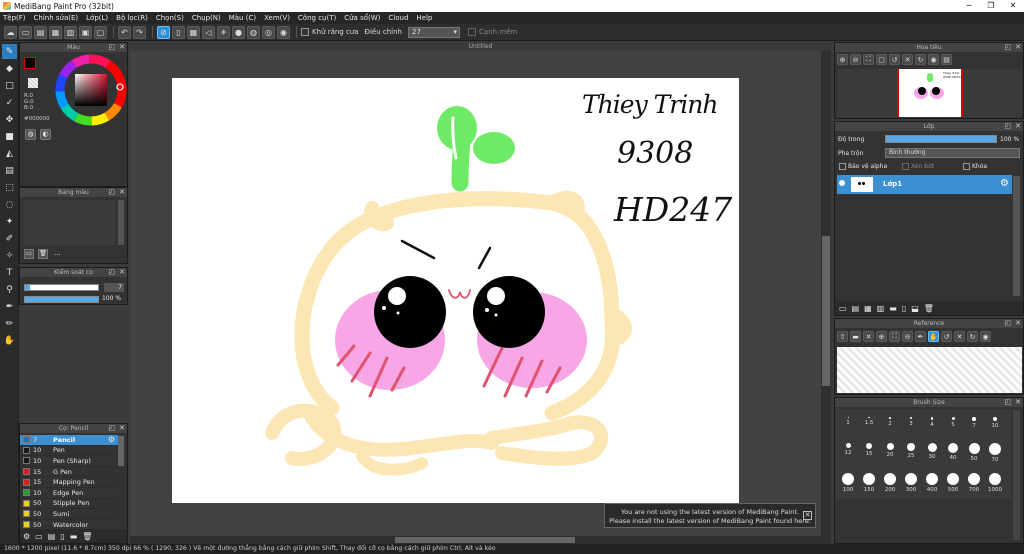 The height and width of the screenshot is (554, 1024). I want to click on brush-size-option: 7, so click(974, 423).